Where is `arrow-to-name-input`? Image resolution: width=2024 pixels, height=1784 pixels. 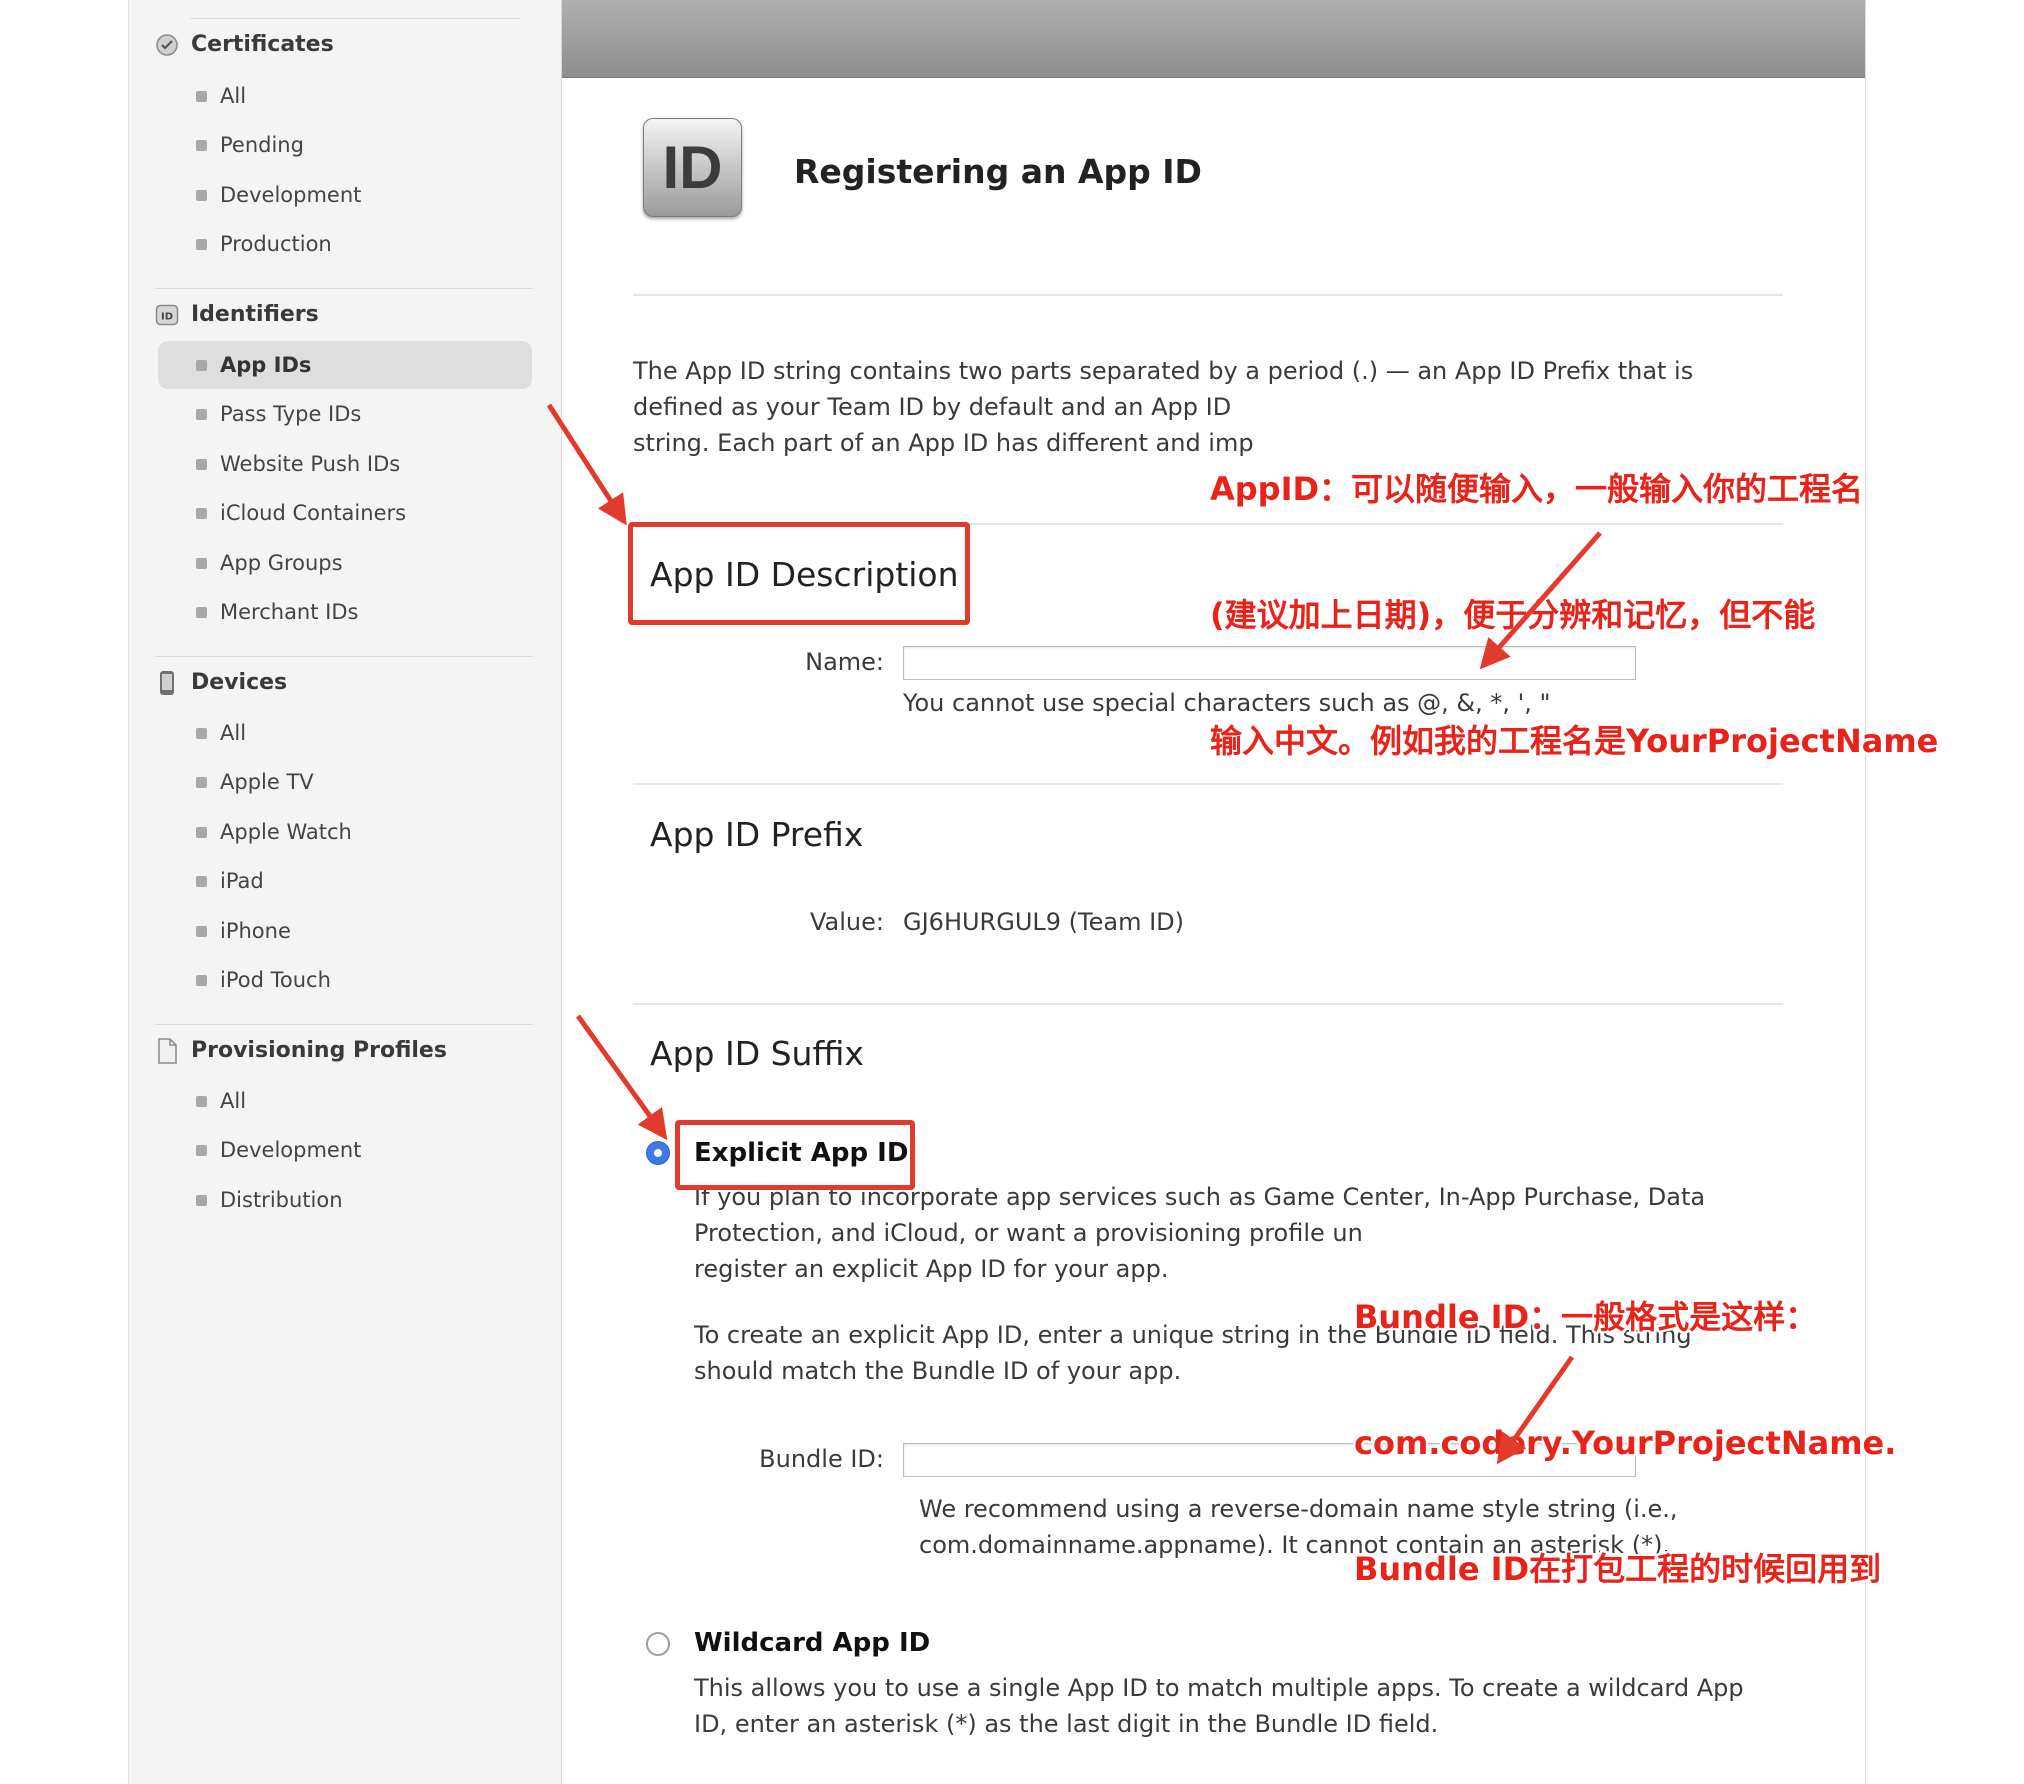 arrow-to-name-input is located at coordinates (1540, 600).